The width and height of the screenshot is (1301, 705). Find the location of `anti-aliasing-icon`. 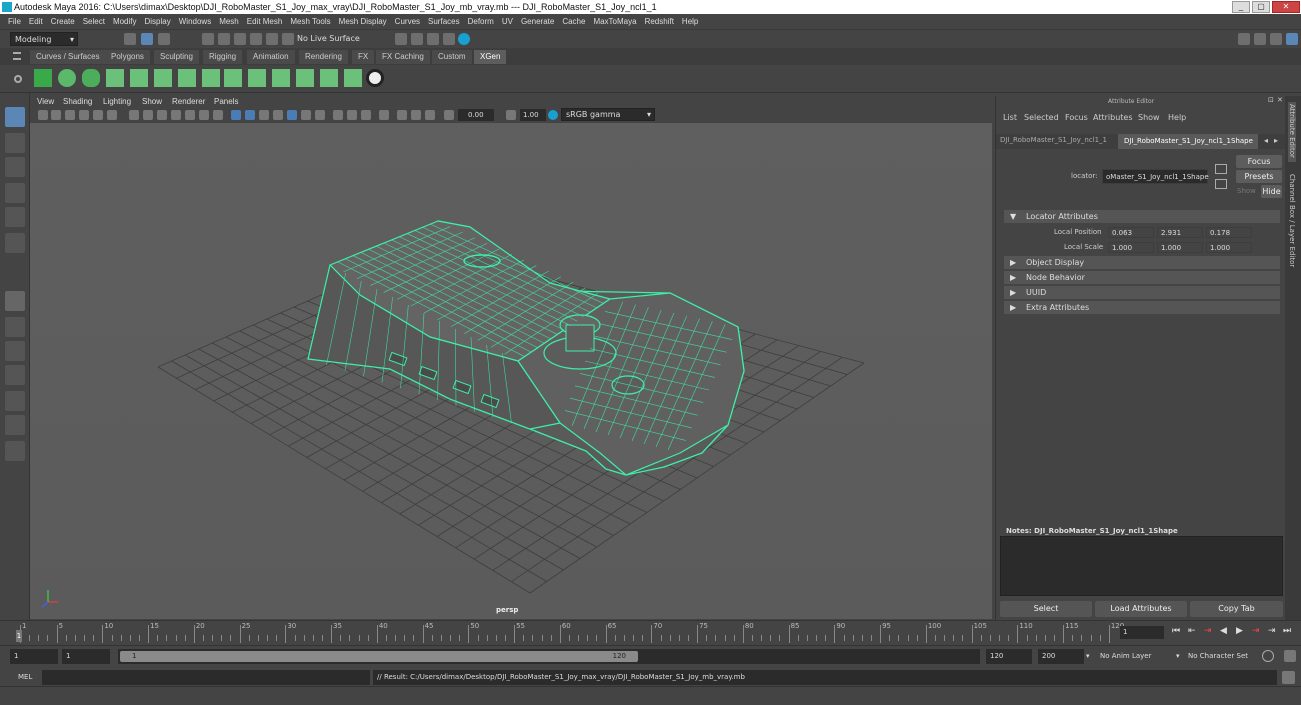

anti-aliasing-icon is located at coordinates (352, 115).